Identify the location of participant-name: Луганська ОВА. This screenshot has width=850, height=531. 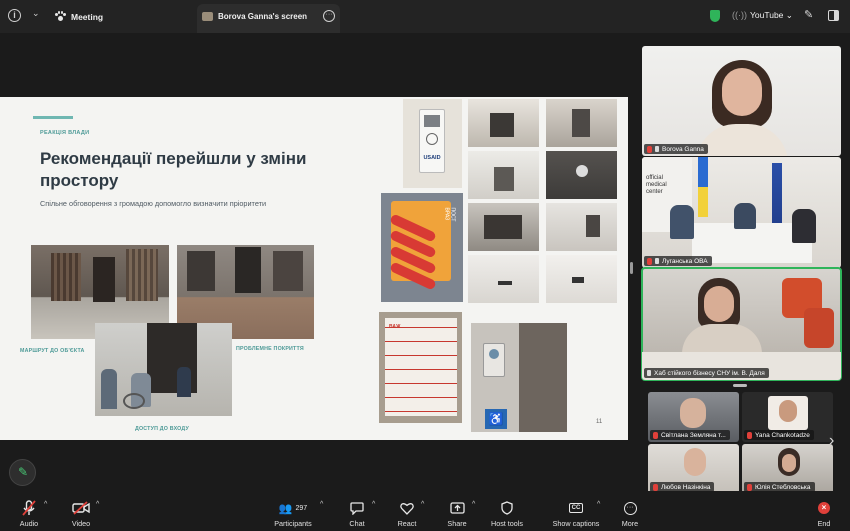
(685, 261).